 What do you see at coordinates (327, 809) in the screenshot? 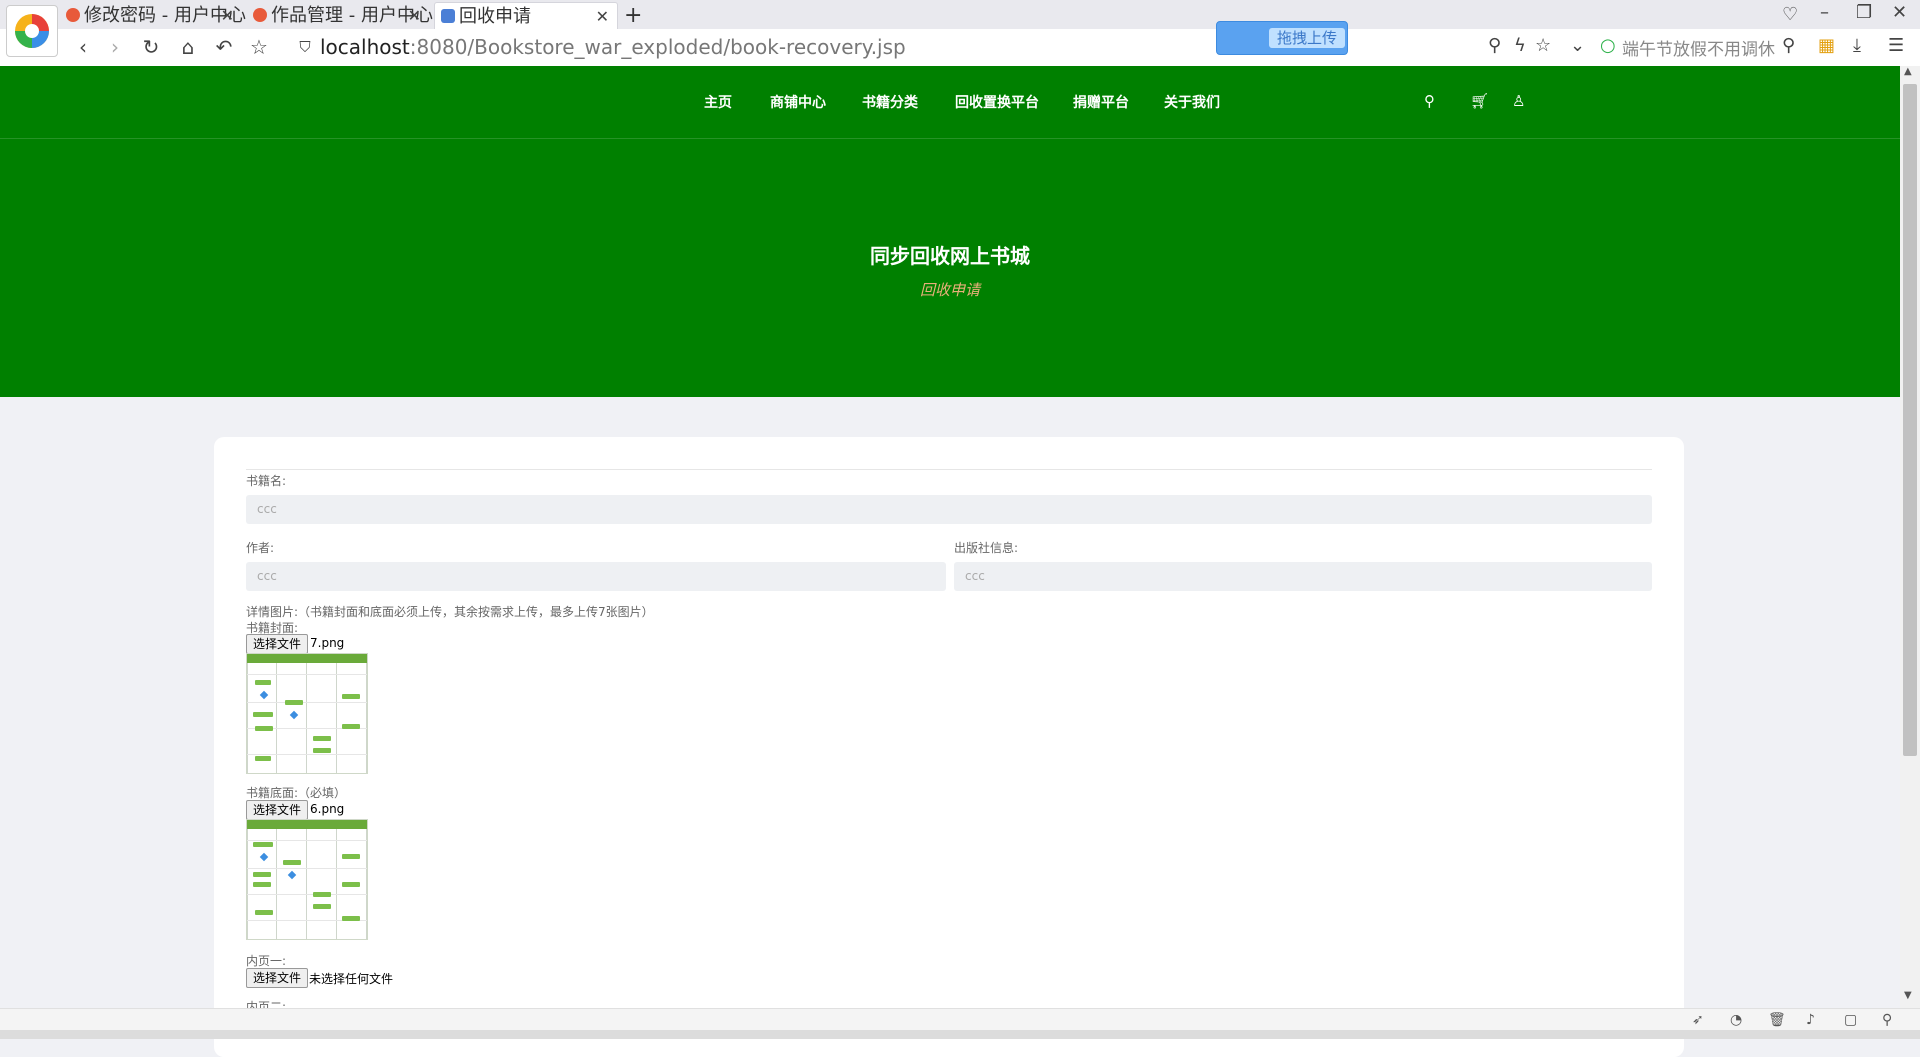
I see `back-file-name: 6.png` at bounding box center [327, 809].